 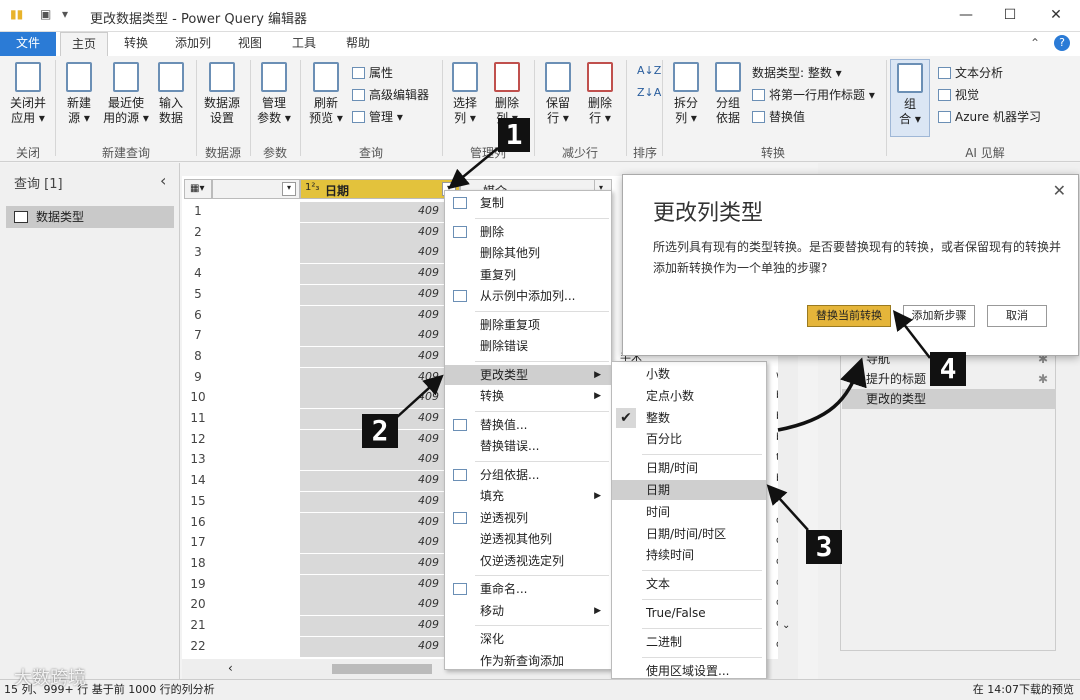 I want to click on azure-ml-button: Azure 机器学习, so click(x=989, y=116).